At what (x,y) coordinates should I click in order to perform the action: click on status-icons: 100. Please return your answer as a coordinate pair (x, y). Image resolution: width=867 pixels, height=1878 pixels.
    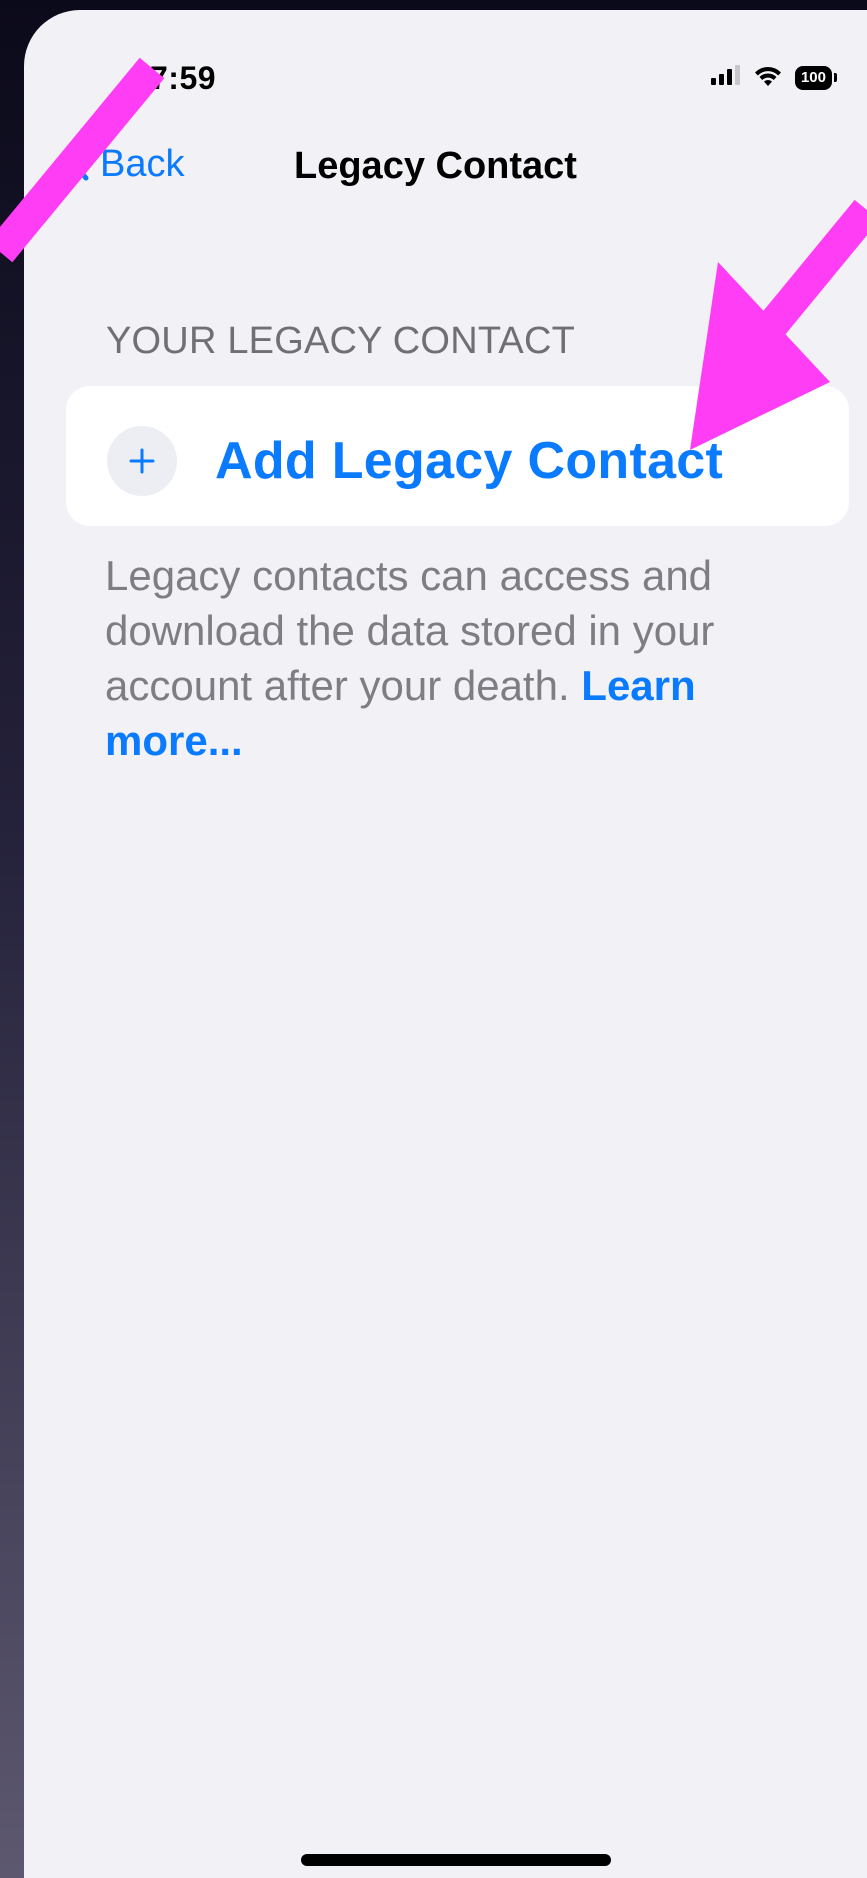
    Looking at the image, I should click on (773, 77).